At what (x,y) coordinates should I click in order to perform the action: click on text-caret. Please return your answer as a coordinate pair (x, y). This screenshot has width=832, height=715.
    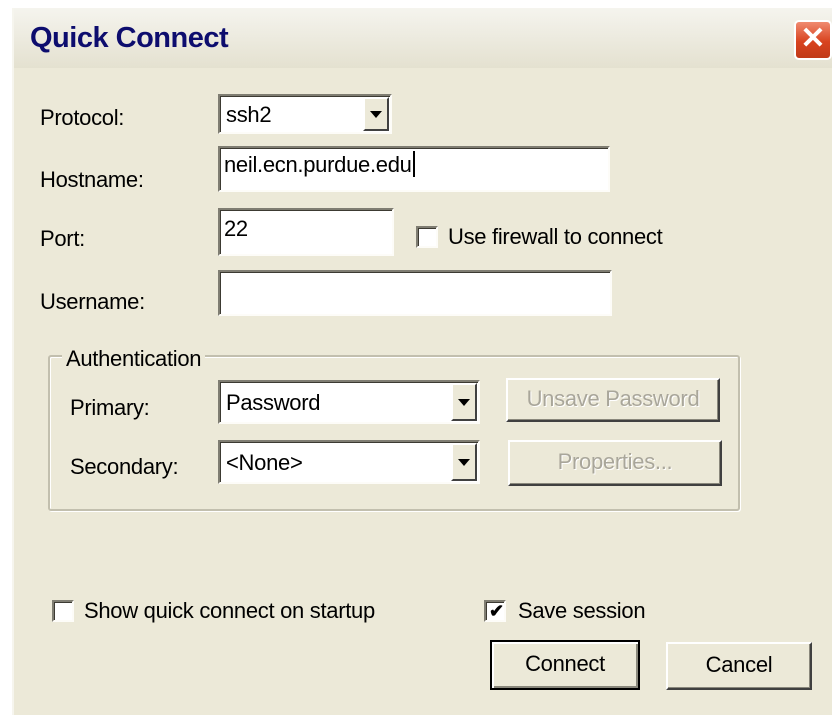
    Looking at the image, I should click on (413, 164).